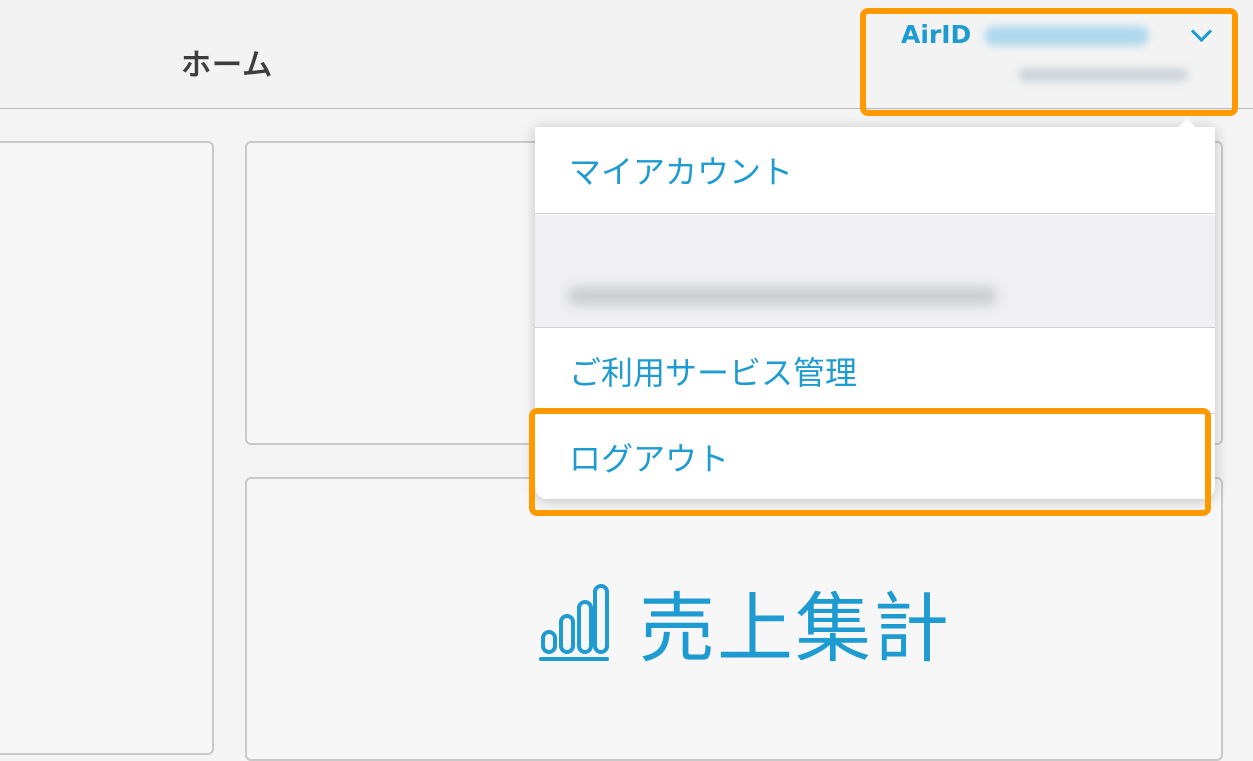 This screenshot has height=761, width=1253. Describe the element at coordinates (795, 628) in the screenshot. I see `sales-summary-label: 売上集計` at that location.